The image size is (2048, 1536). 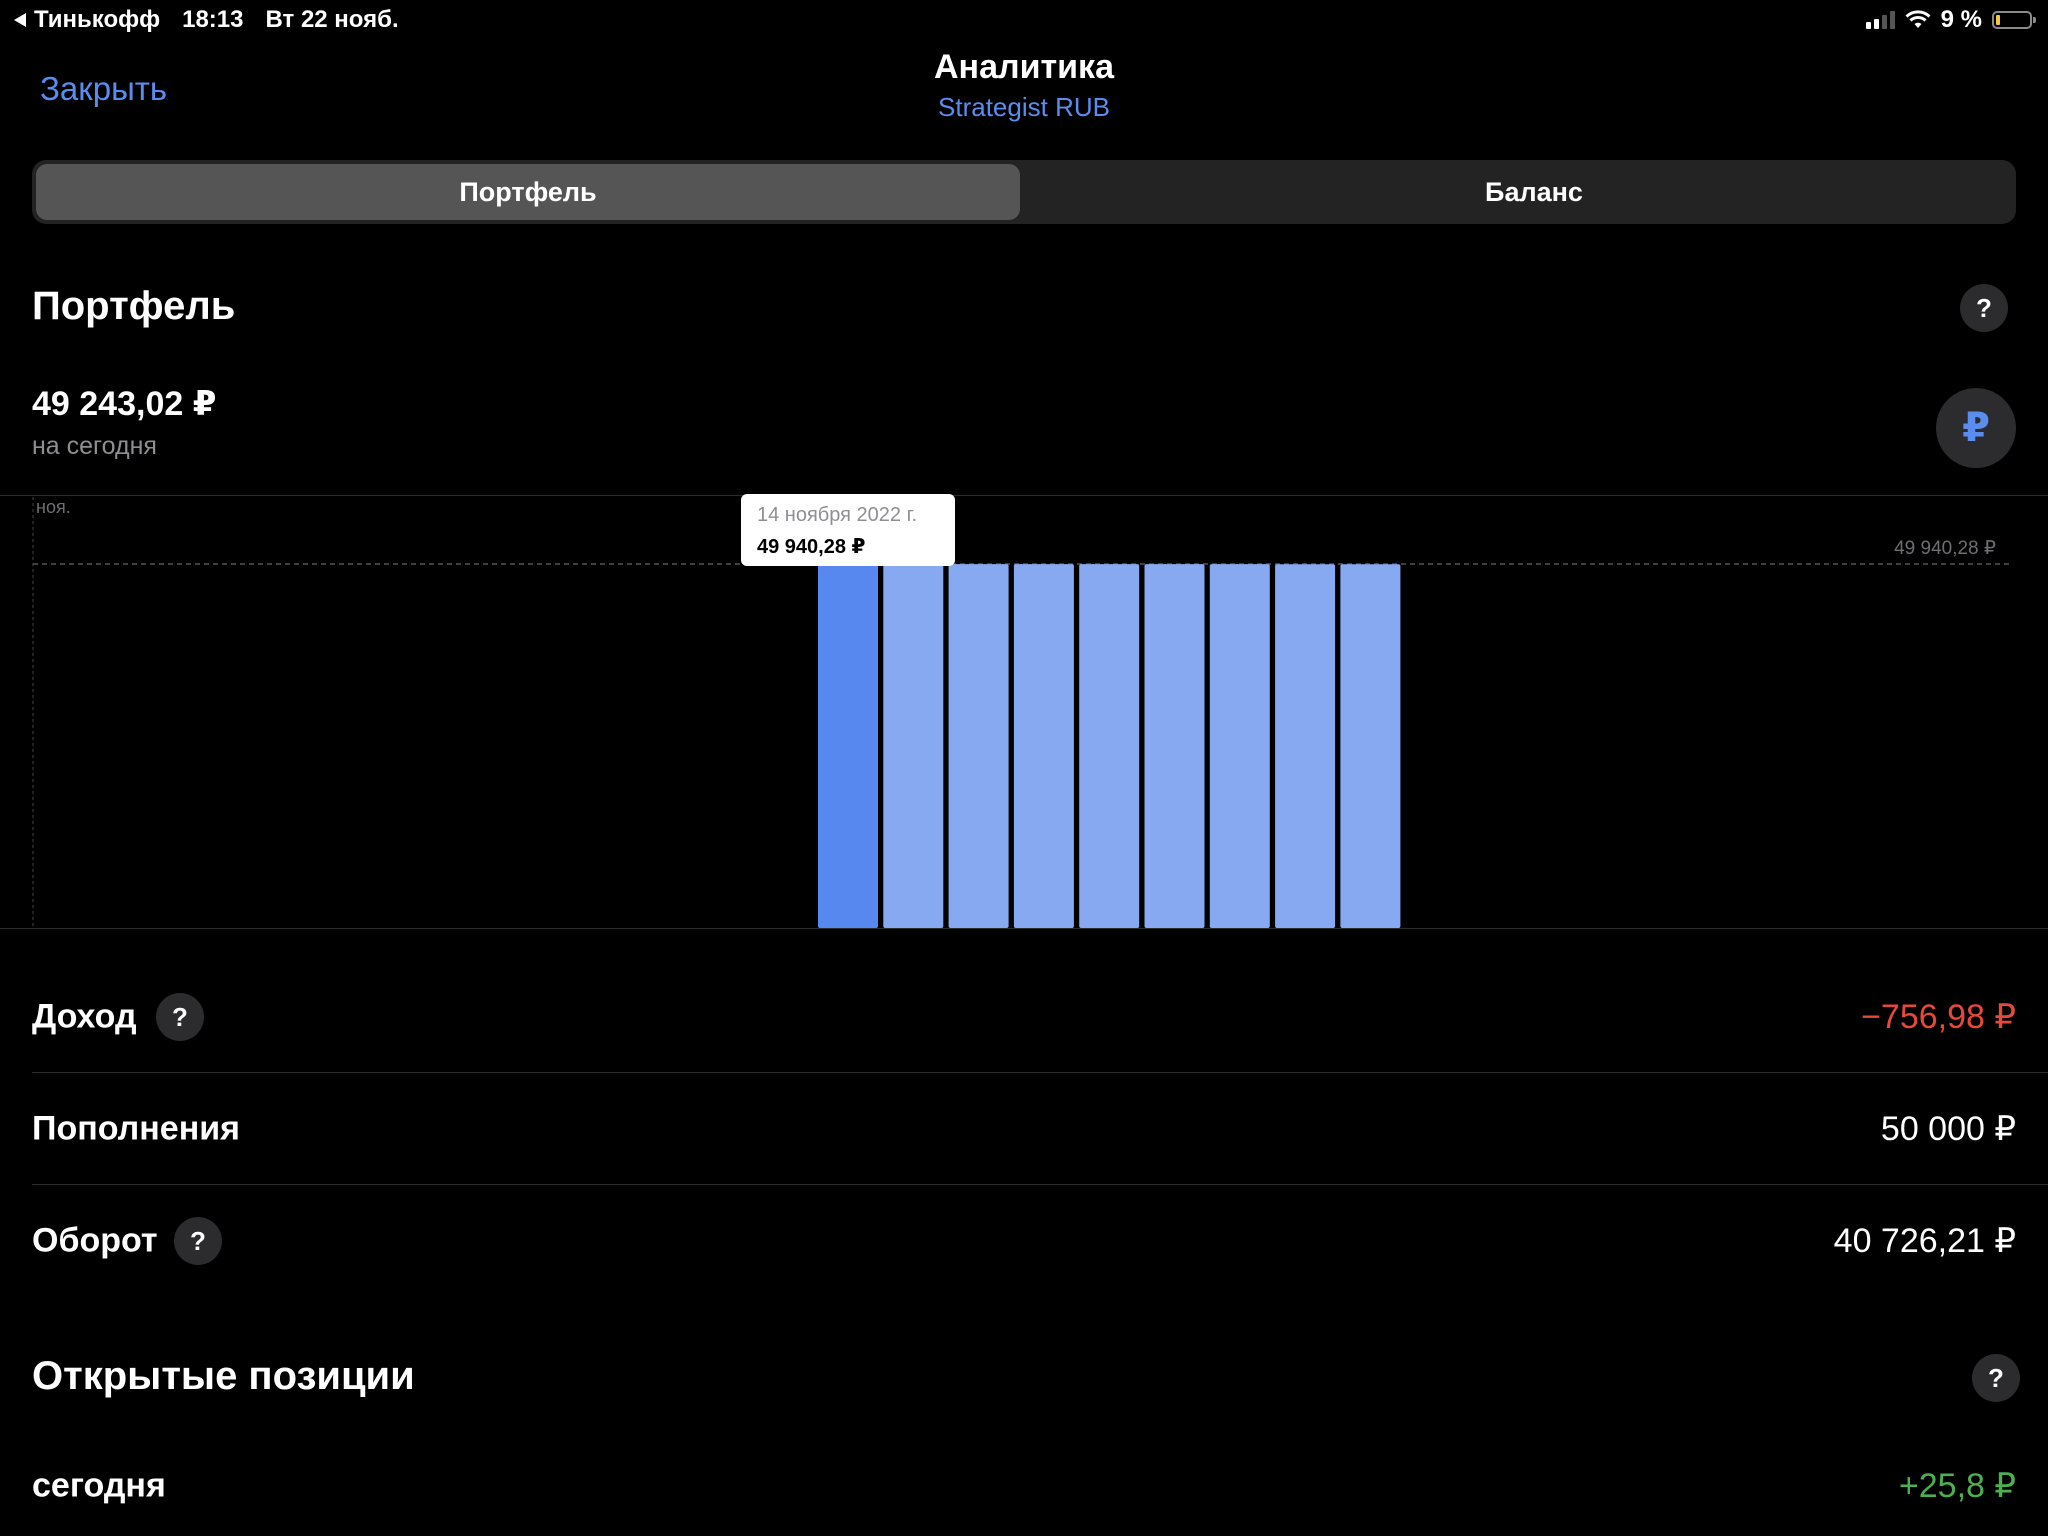 What do you see at coordinates (94, 446) in the screenshot?
I see `portfolio-value-caption: на сегодня` at bounding box center [94, 446].